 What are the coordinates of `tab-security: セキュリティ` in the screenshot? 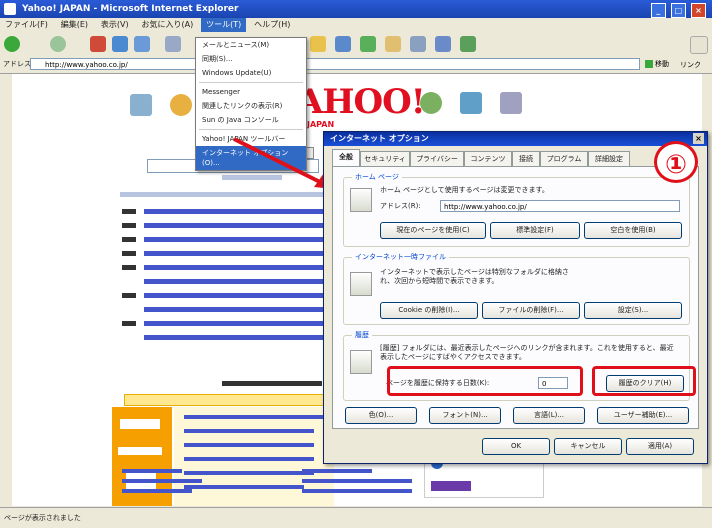 It's located at (385, 159).